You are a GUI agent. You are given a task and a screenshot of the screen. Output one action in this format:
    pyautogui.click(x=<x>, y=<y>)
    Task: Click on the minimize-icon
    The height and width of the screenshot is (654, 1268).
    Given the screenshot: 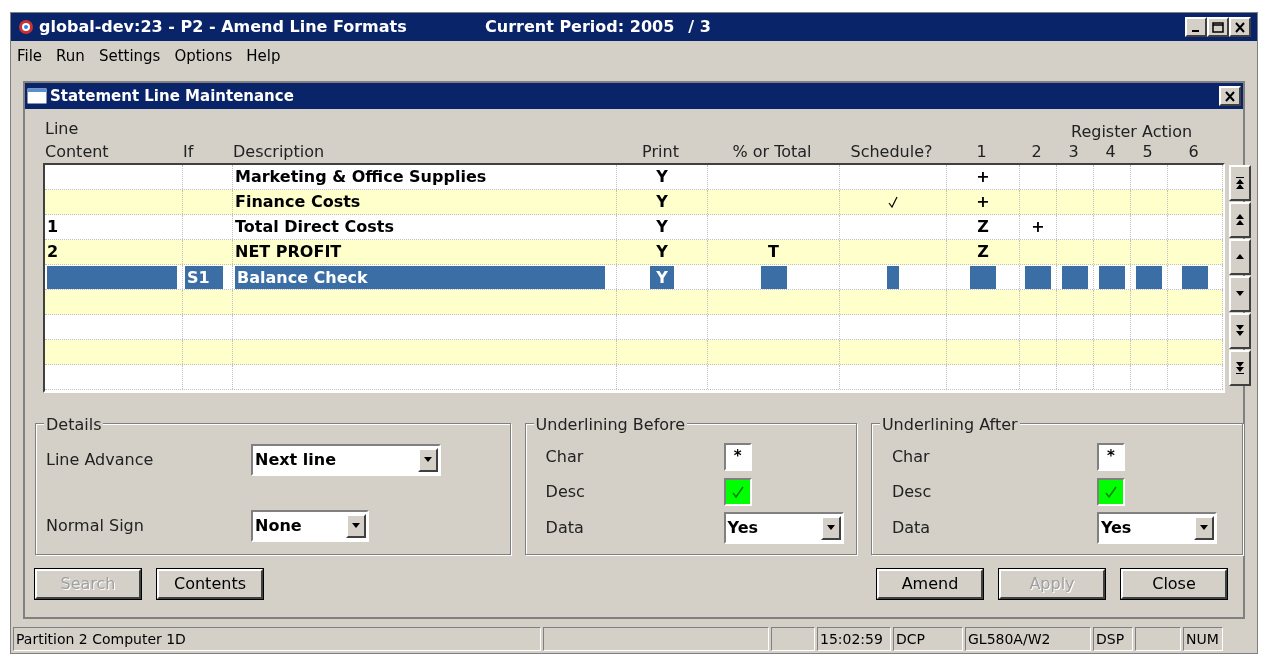 What is the action you would take?
    pyautogui.click(x=1196, y=27)
    